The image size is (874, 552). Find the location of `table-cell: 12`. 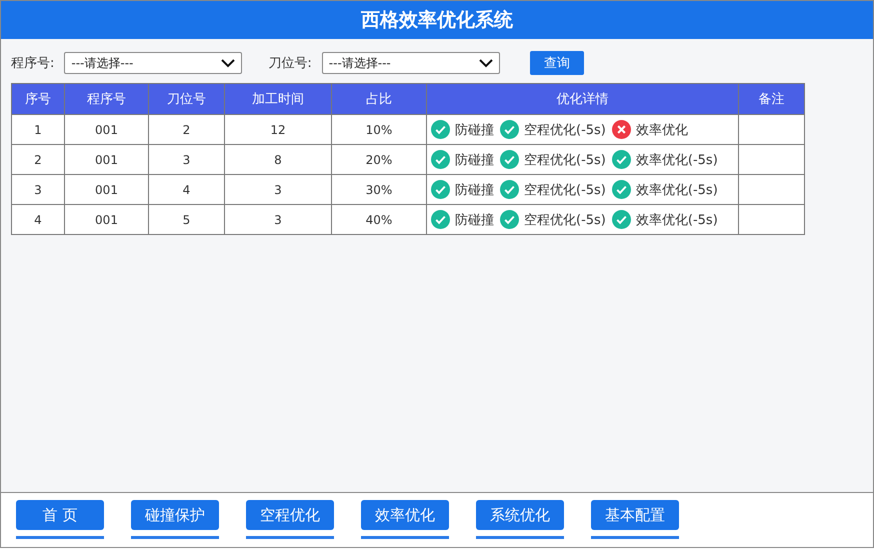

table-cell: 12 is located at coordinates (278, 129).